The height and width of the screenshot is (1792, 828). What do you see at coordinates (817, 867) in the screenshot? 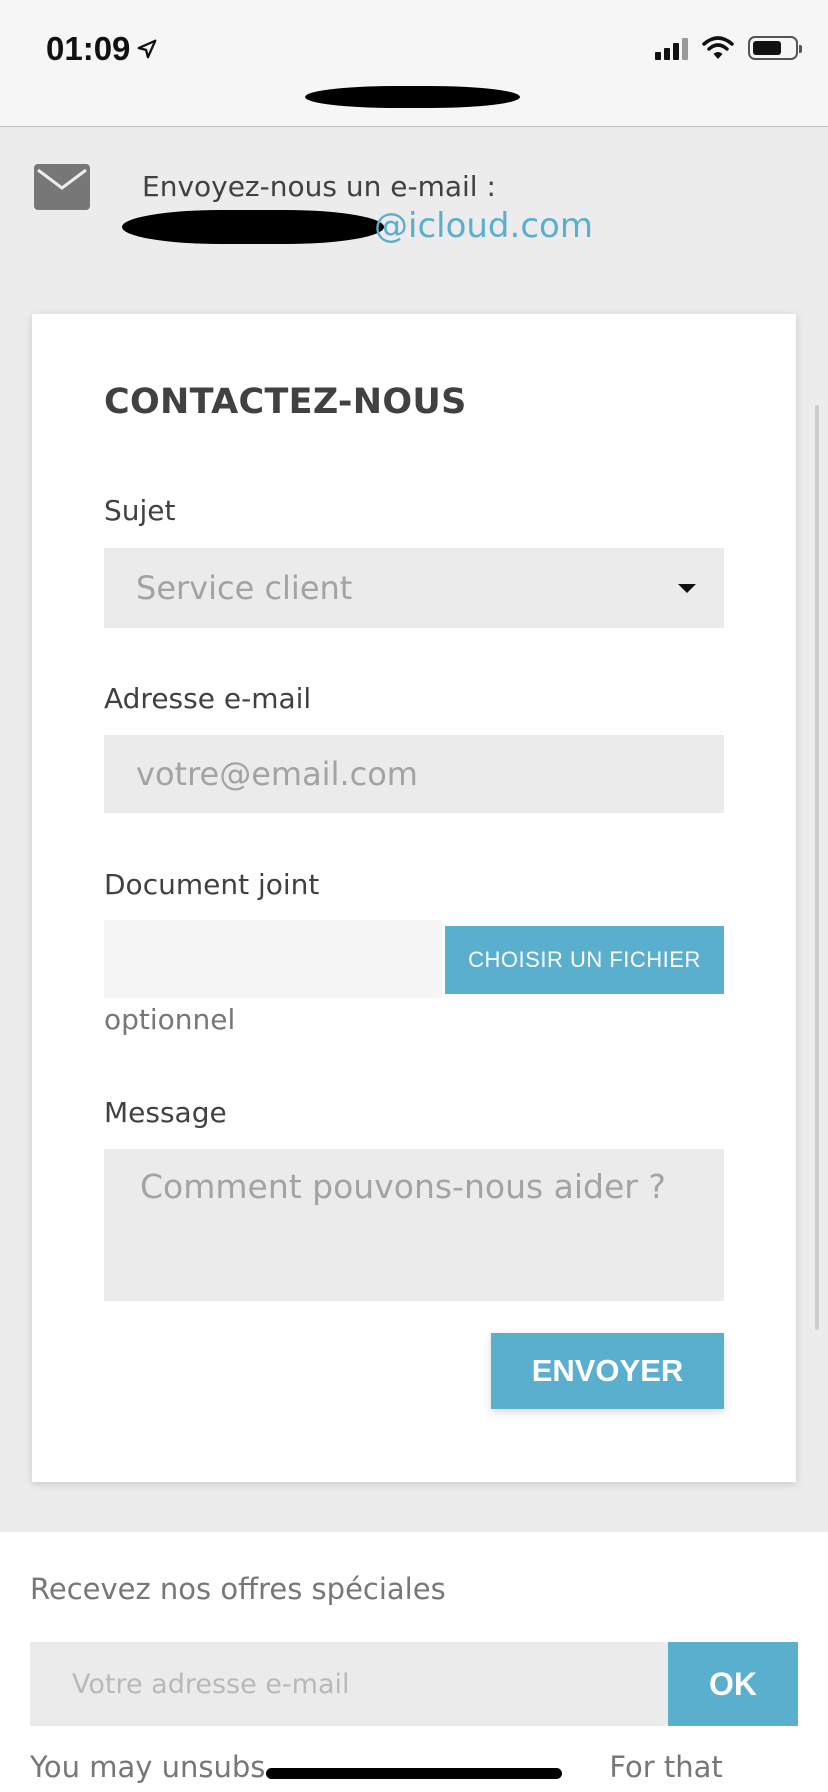
I see `scrollbar` at bounding box center [817, 867].